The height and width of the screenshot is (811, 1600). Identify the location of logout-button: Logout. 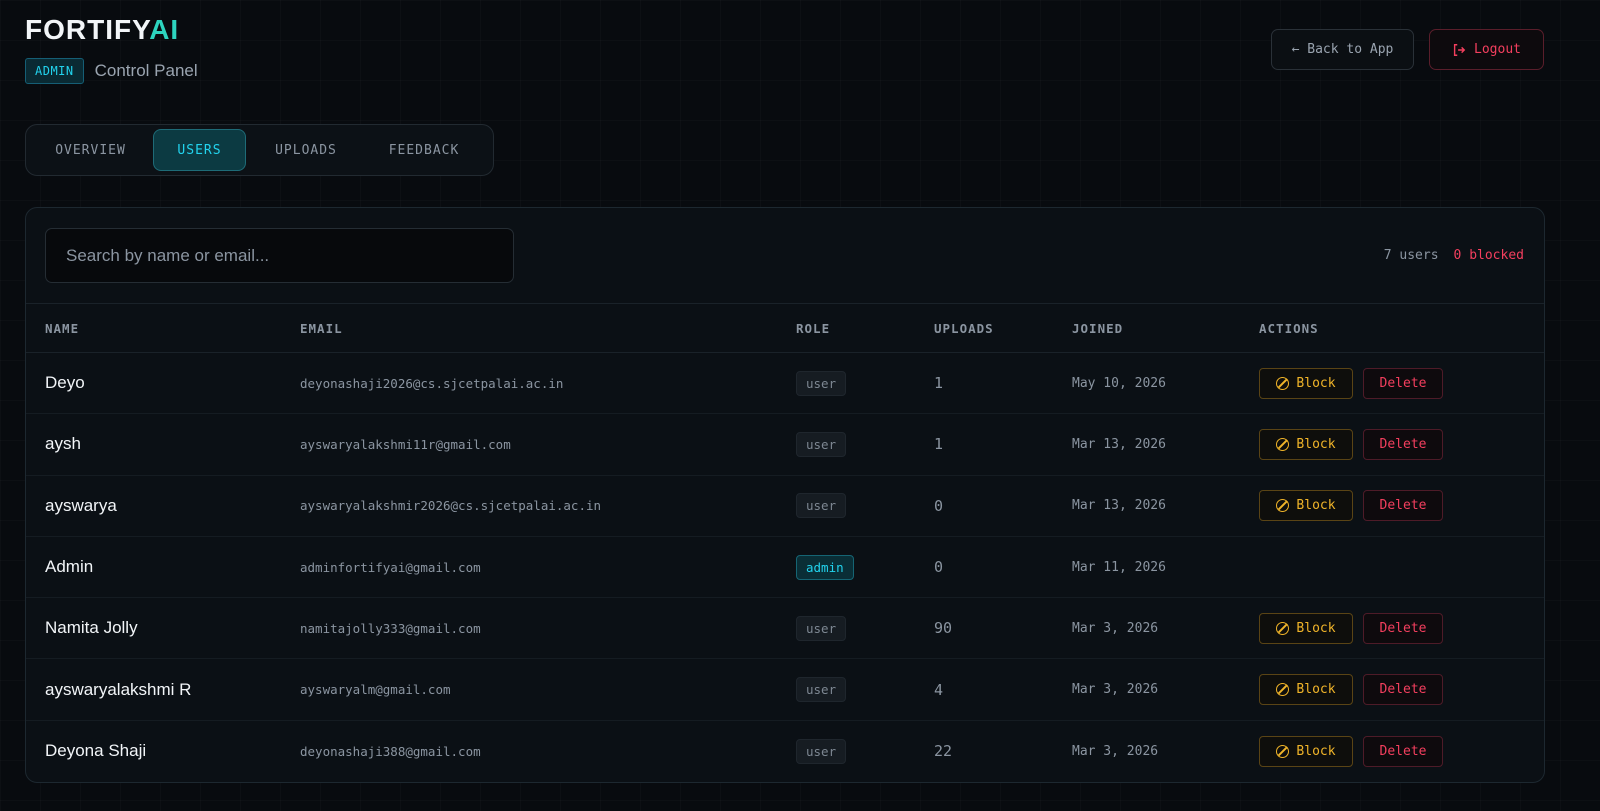
(1486, 49).